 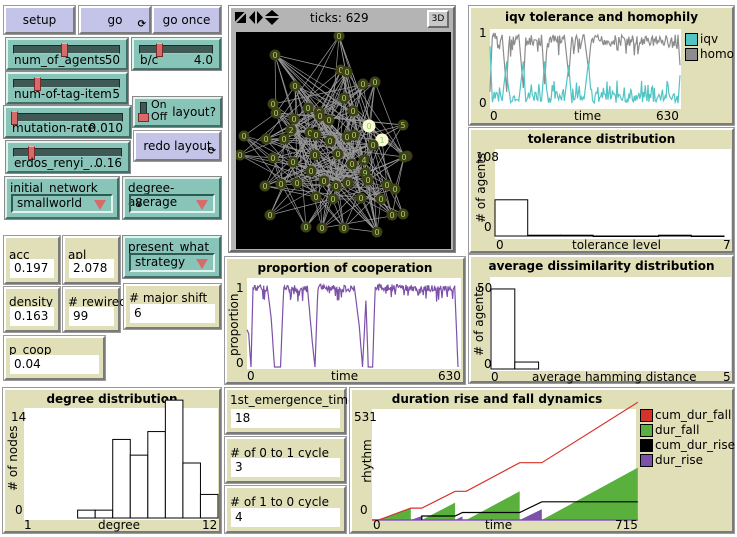 I want to click on monitor-value: 0.197, so click(x=32, y=268).